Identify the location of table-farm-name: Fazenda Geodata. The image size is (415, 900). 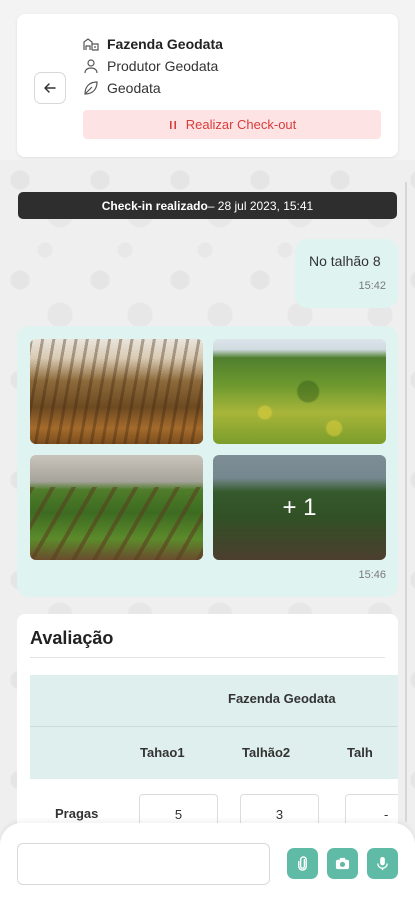
(282, 698).